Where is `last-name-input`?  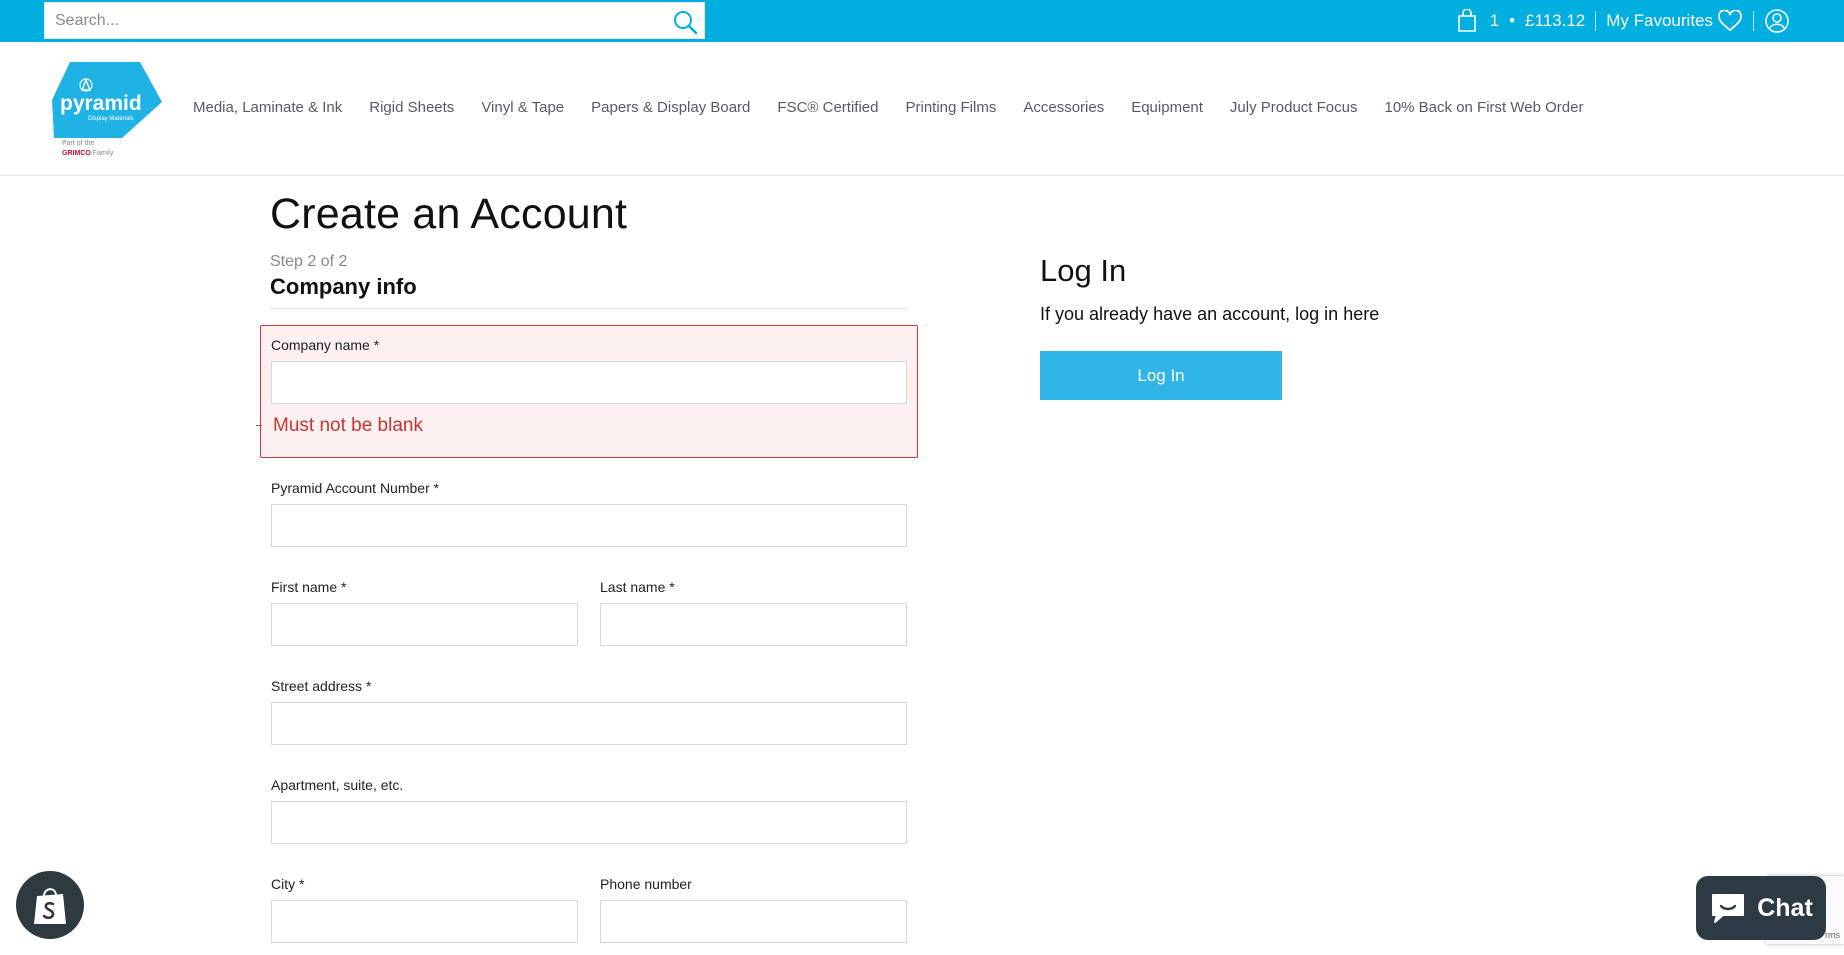
last-name-input is located at coordinates (753, 624).